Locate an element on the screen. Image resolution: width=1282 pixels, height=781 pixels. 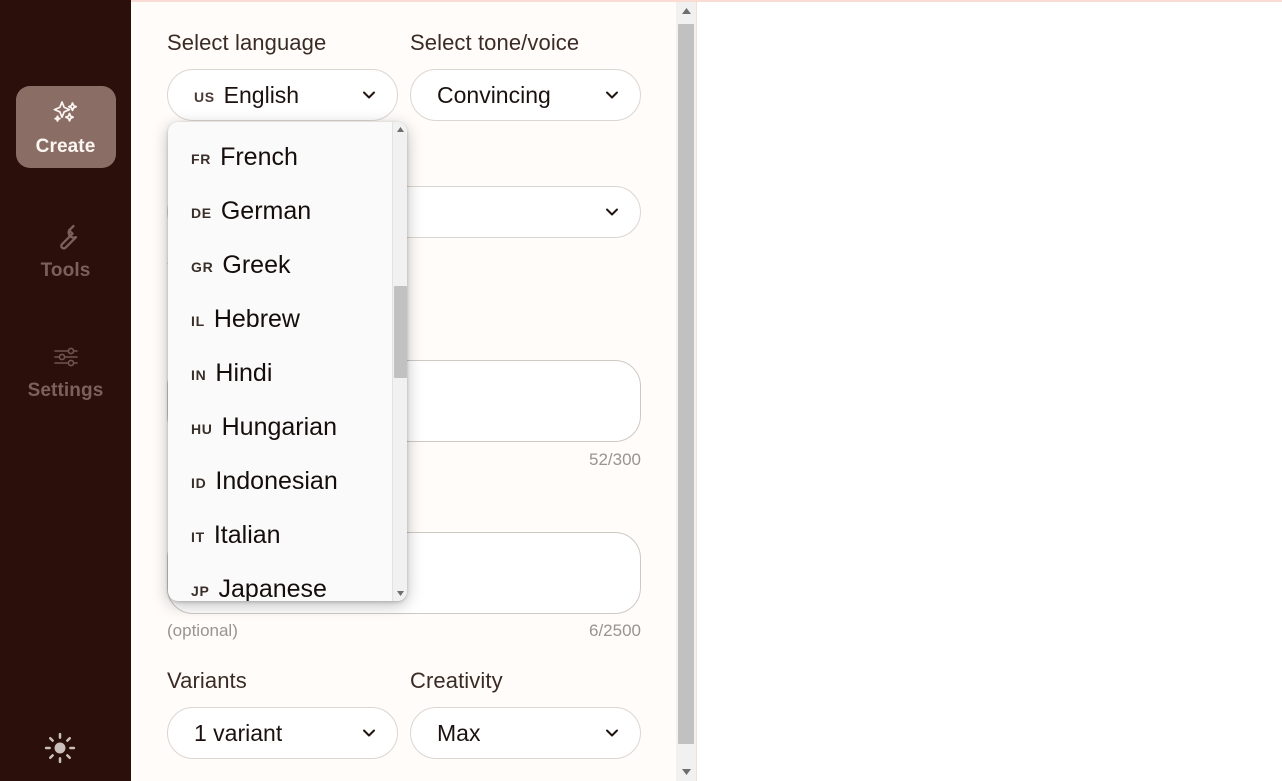
language-option: IL Hebrew is located at coordinates (280, 319).